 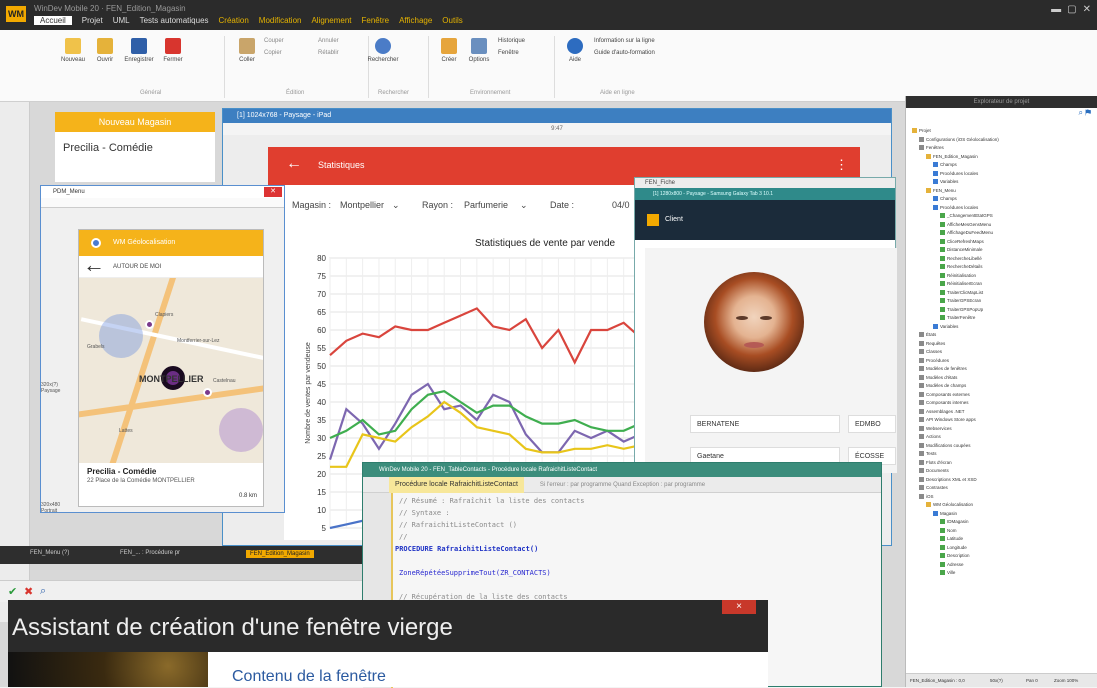 I want to click on tree-node: Actions, so click(x=930, y=437).